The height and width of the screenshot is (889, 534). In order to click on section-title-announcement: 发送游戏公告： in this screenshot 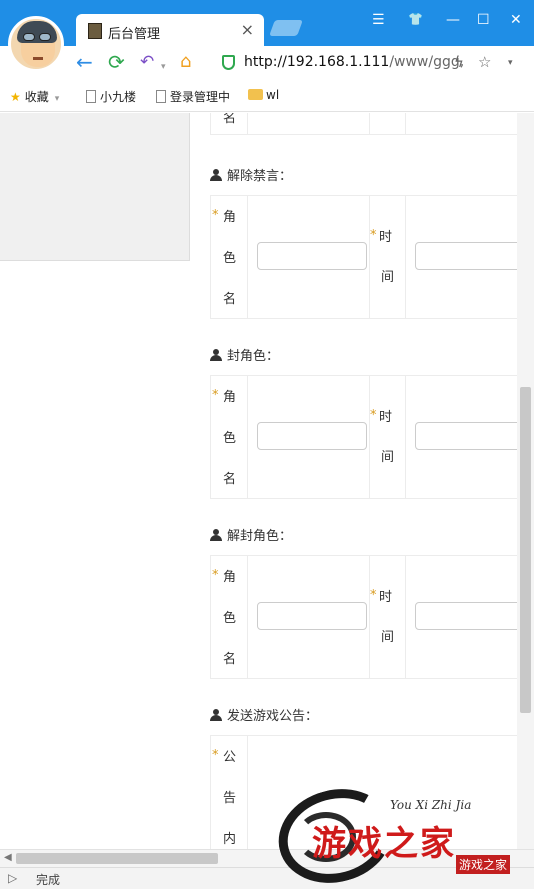, I will do `click(264, 714)`.